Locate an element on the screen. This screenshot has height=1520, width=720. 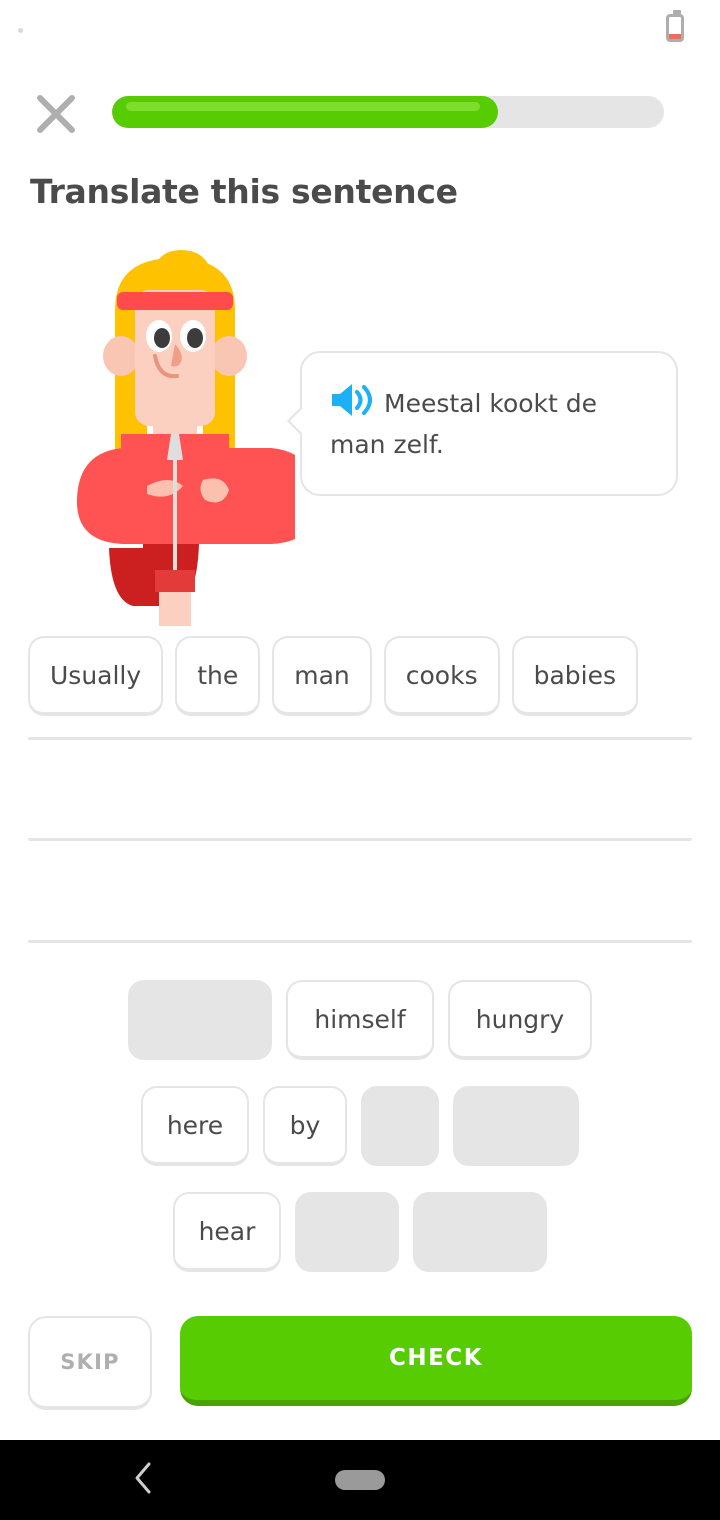
word-bank-tile: hear is located at coordinates (227, 1232).